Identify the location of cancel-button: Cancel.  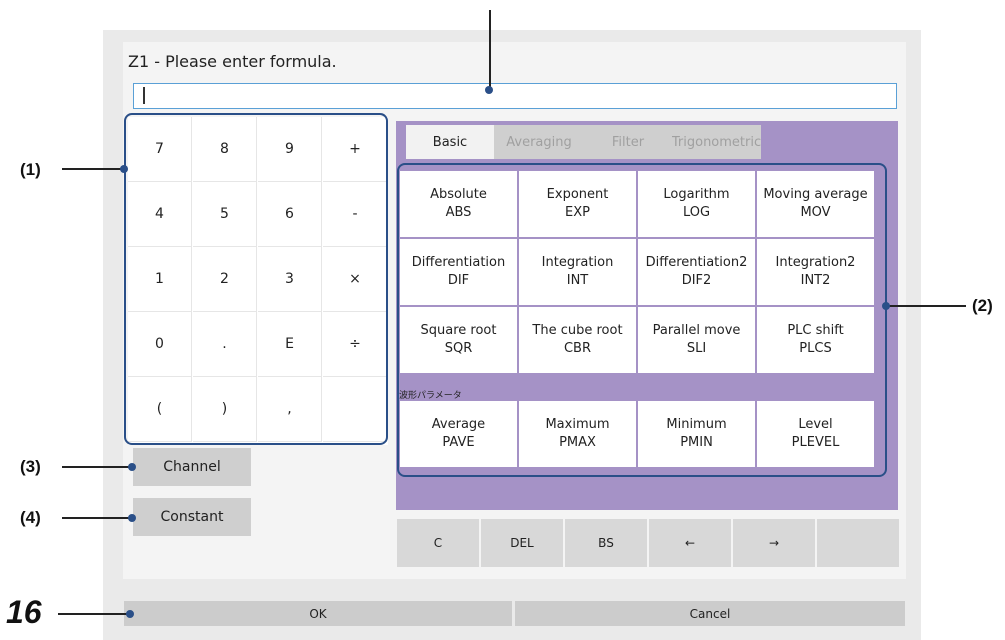
(710, 613).